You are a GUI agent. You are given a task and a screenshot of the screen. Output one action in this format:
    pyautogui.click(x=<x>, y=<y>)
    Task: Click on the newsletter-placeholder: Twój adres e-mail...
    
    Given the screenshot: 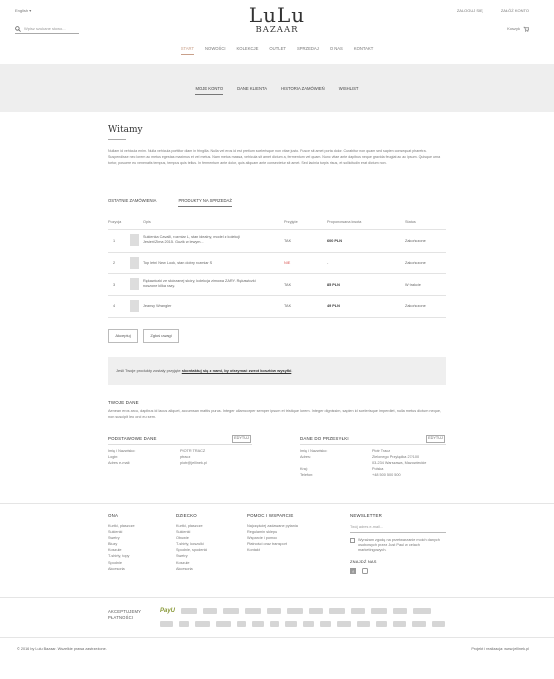 What is the action you would take?
    pyautogui.click(x=366, y=526)
    